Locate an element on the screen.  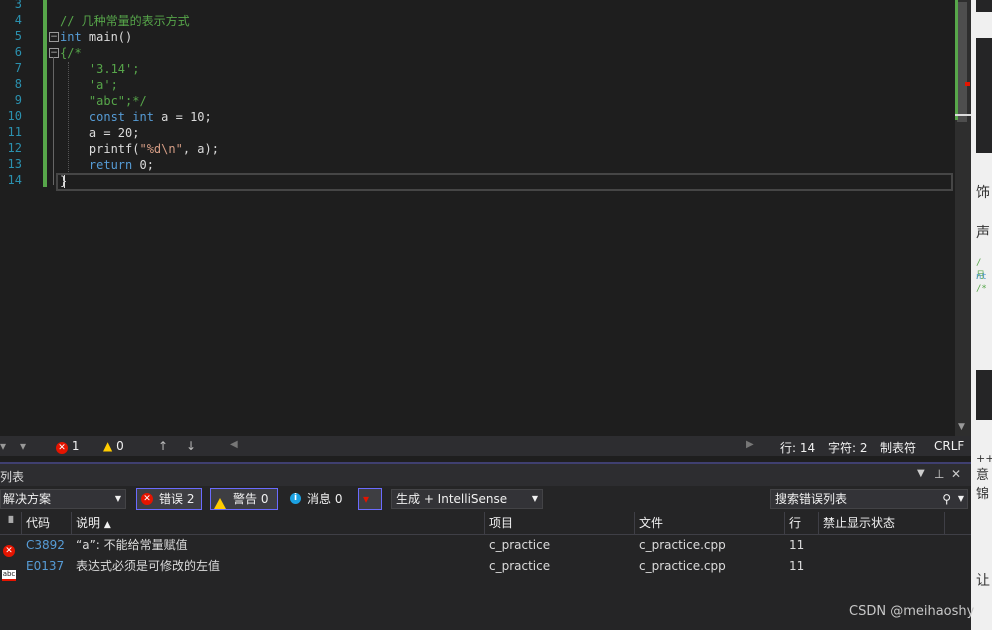
line-number: 4 is located at coordinates (18, 20).